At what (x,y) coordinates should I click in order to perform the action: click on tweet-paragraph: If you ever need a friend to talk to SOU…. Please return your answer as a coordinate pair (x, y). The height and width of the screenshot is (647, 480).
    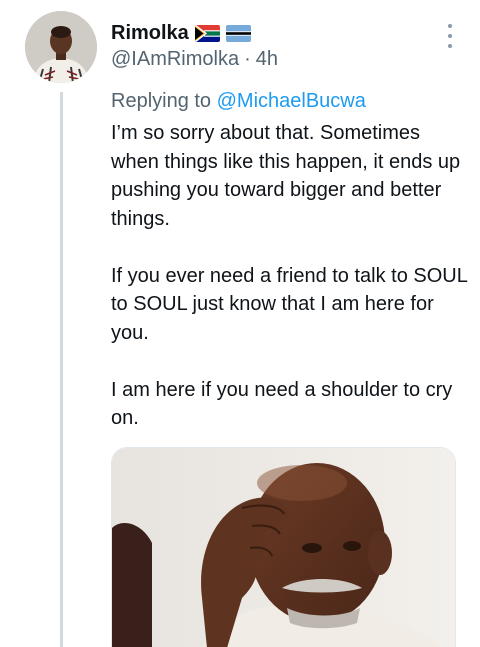
    Looking at the image, I should click on (289, 304).